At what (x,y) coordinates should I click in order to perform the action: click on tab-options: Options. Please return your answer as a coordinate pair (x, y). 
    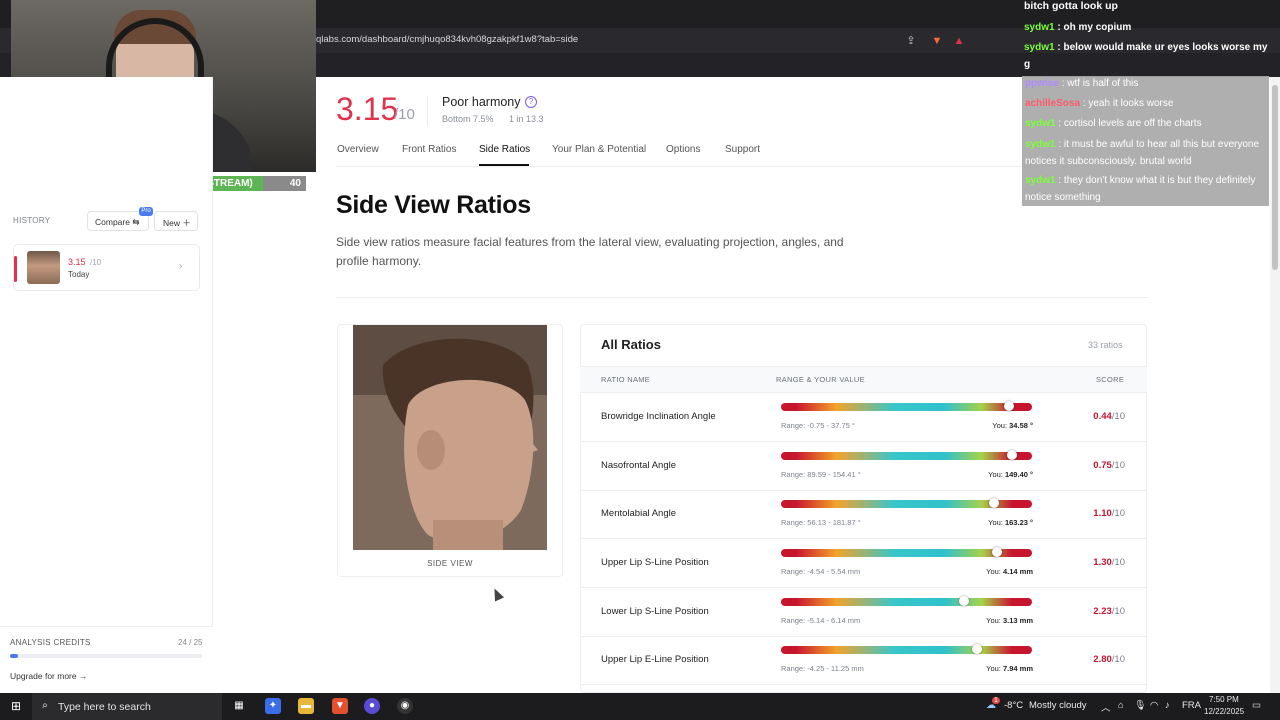
    Looking at the image, I should click on (683, 149).